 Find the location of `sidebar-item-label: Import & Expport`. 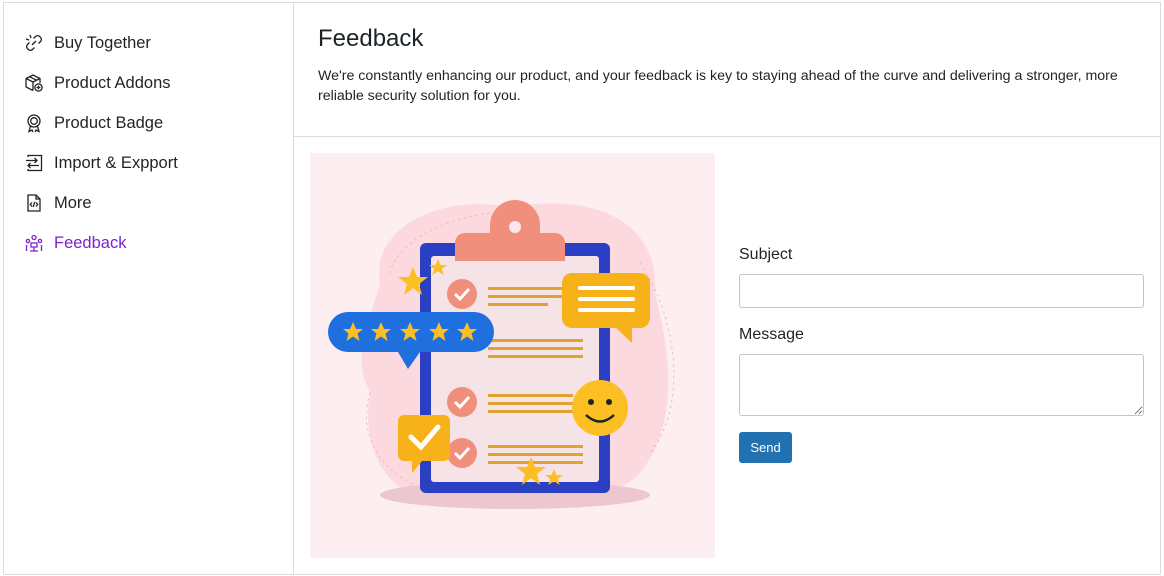

sidebar-item-label: Import & Expport is located at coordinates (116, 162).